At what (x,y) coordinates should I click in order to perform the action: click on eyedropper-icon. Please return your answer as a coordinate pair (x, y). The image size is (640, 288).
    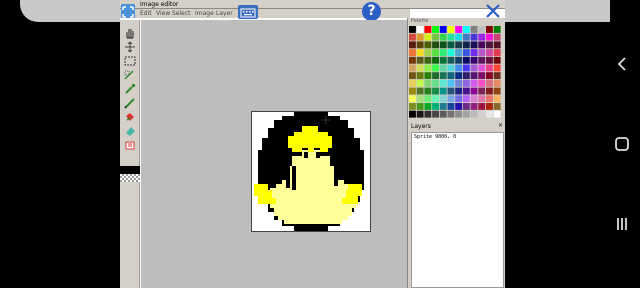
    Looking at the image, I should click on (130, 87).